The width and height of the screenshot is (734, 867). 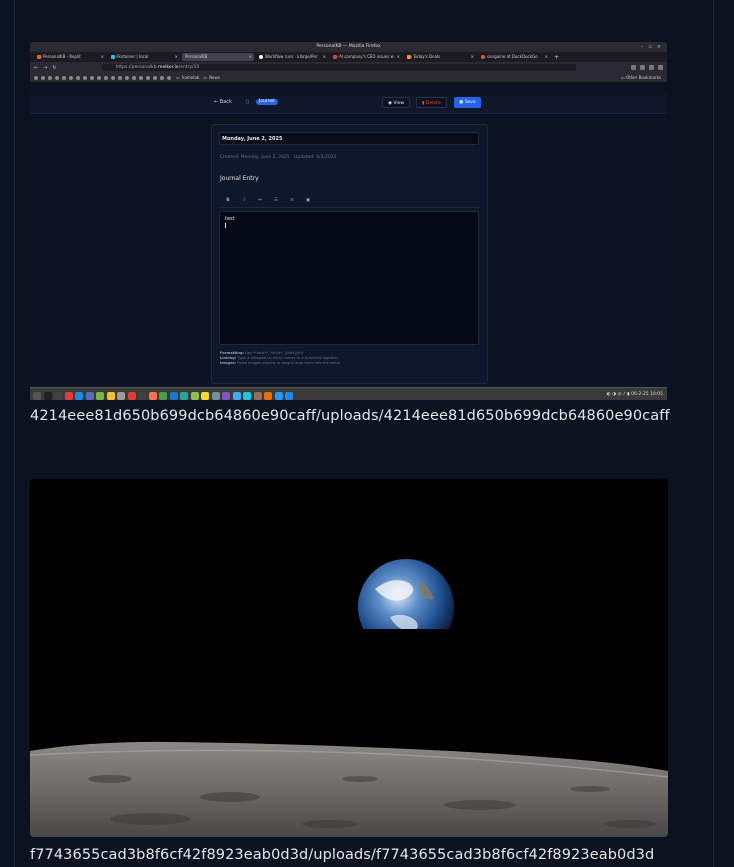 What do you see at coordinates (45, 67) in the screenshot?
I see `forward-arrow-icon: →` at bounding box center [45, 67].